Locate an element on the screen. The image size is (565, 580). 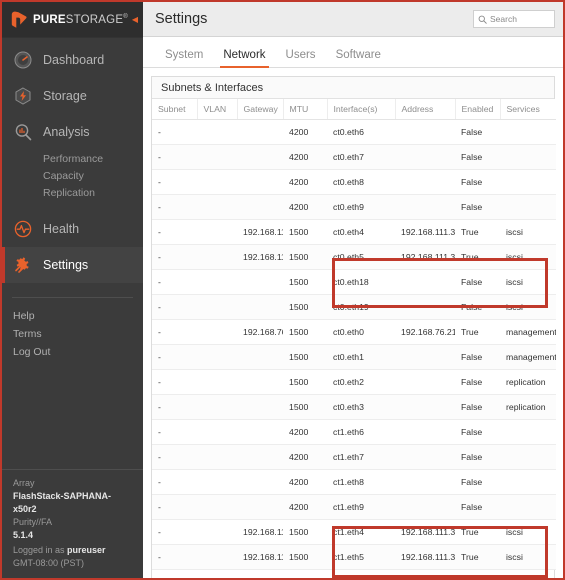
sidebar-item-settings: Settings is located at coordinates (72, 265).